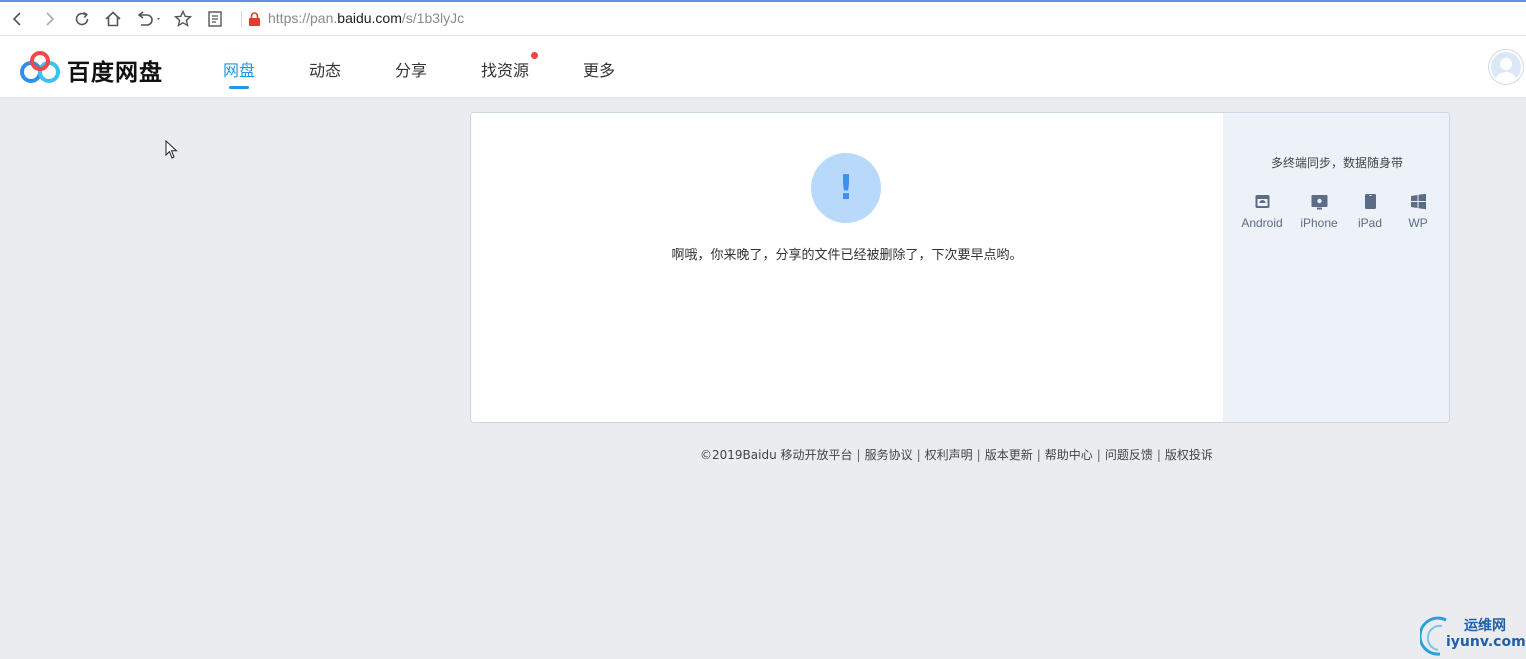 This screenshot has height=659, width=1526. What do you see at coordinates (325, 69) in the screenshot?
I see `nav-activity: 动态` at bounding box center [325, 69].